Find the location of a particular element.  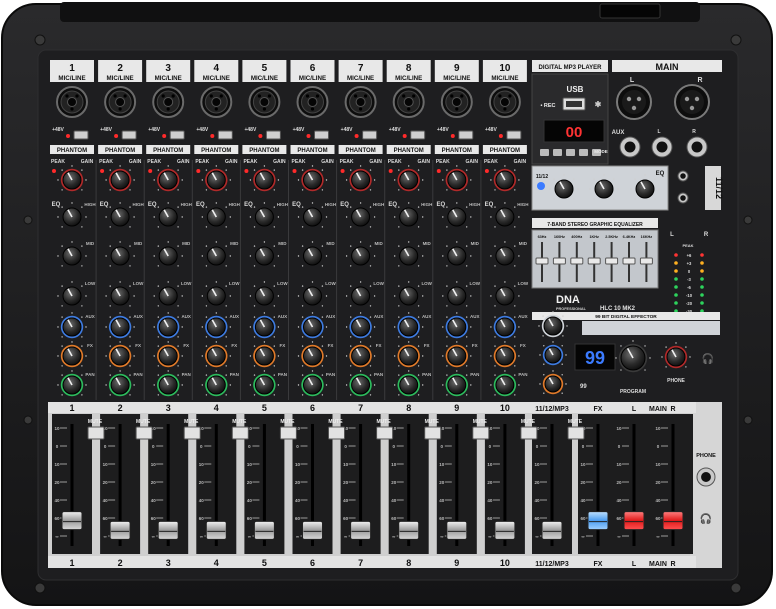

geq-slider-16KHz is located at coordinates (646, 261).